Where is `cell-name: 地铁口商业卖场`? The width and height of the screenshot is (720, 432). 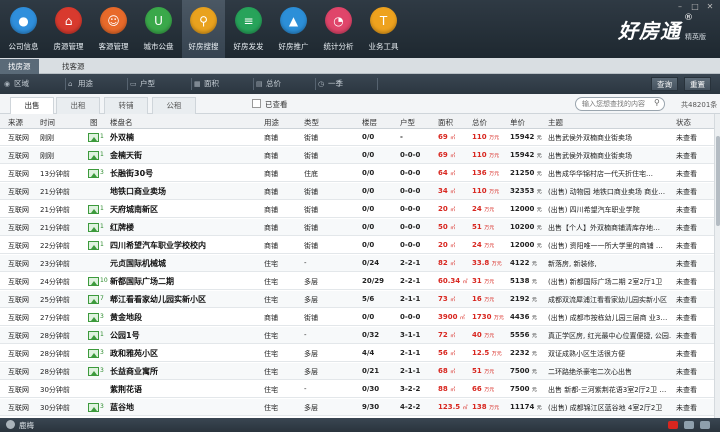 cell-name: 地铁口商业卖场 is located at coordinates (138, 191).